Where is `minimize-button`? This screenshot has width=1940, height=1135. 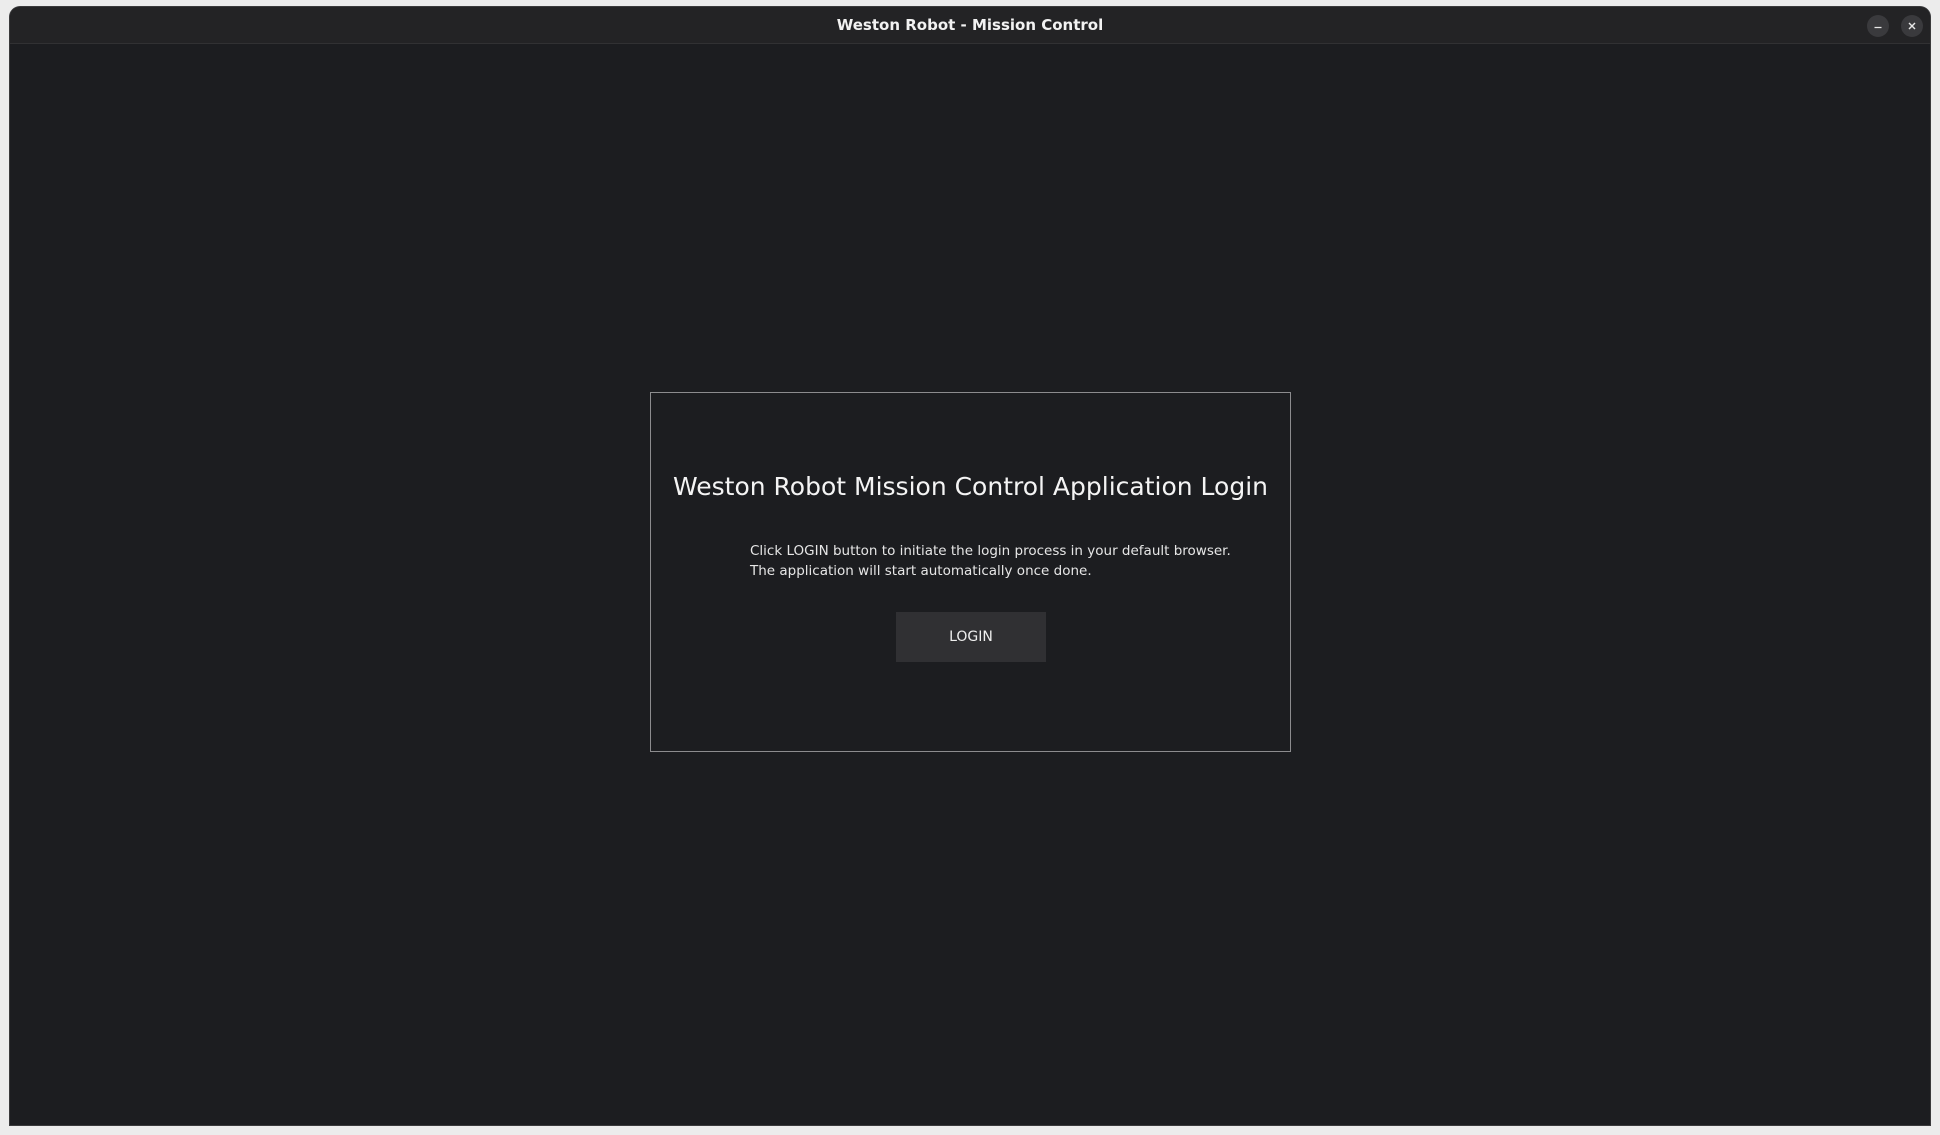
minimize-button is located at coordinates (1878, 26).